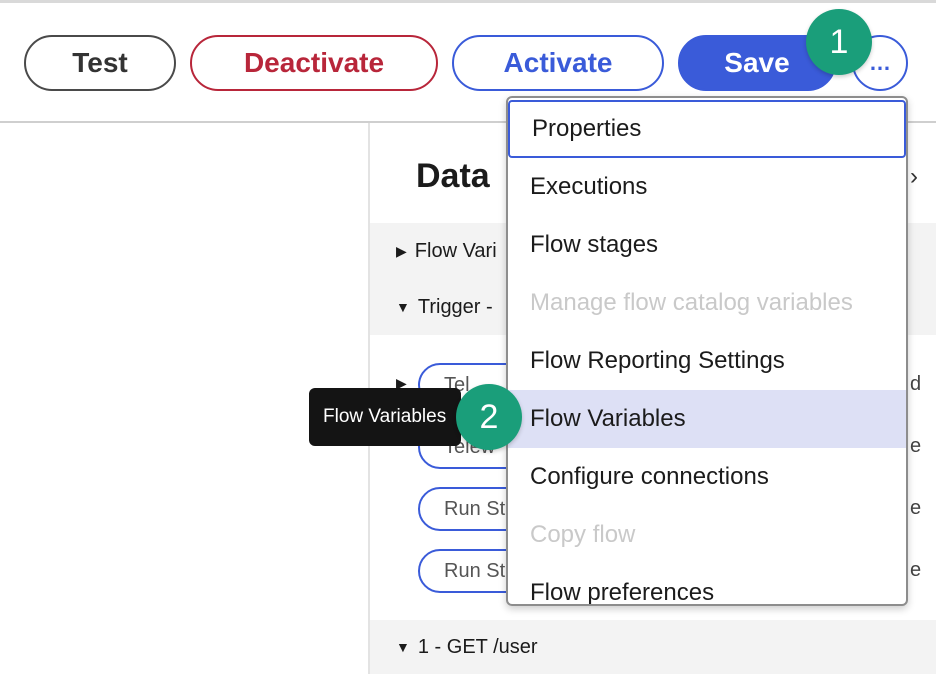  Describe the element at coordinates (691, 302) in the screenshot. I see `menu-item-manage-flow-catalog-variables: Manage flow catalog variables` at that location.